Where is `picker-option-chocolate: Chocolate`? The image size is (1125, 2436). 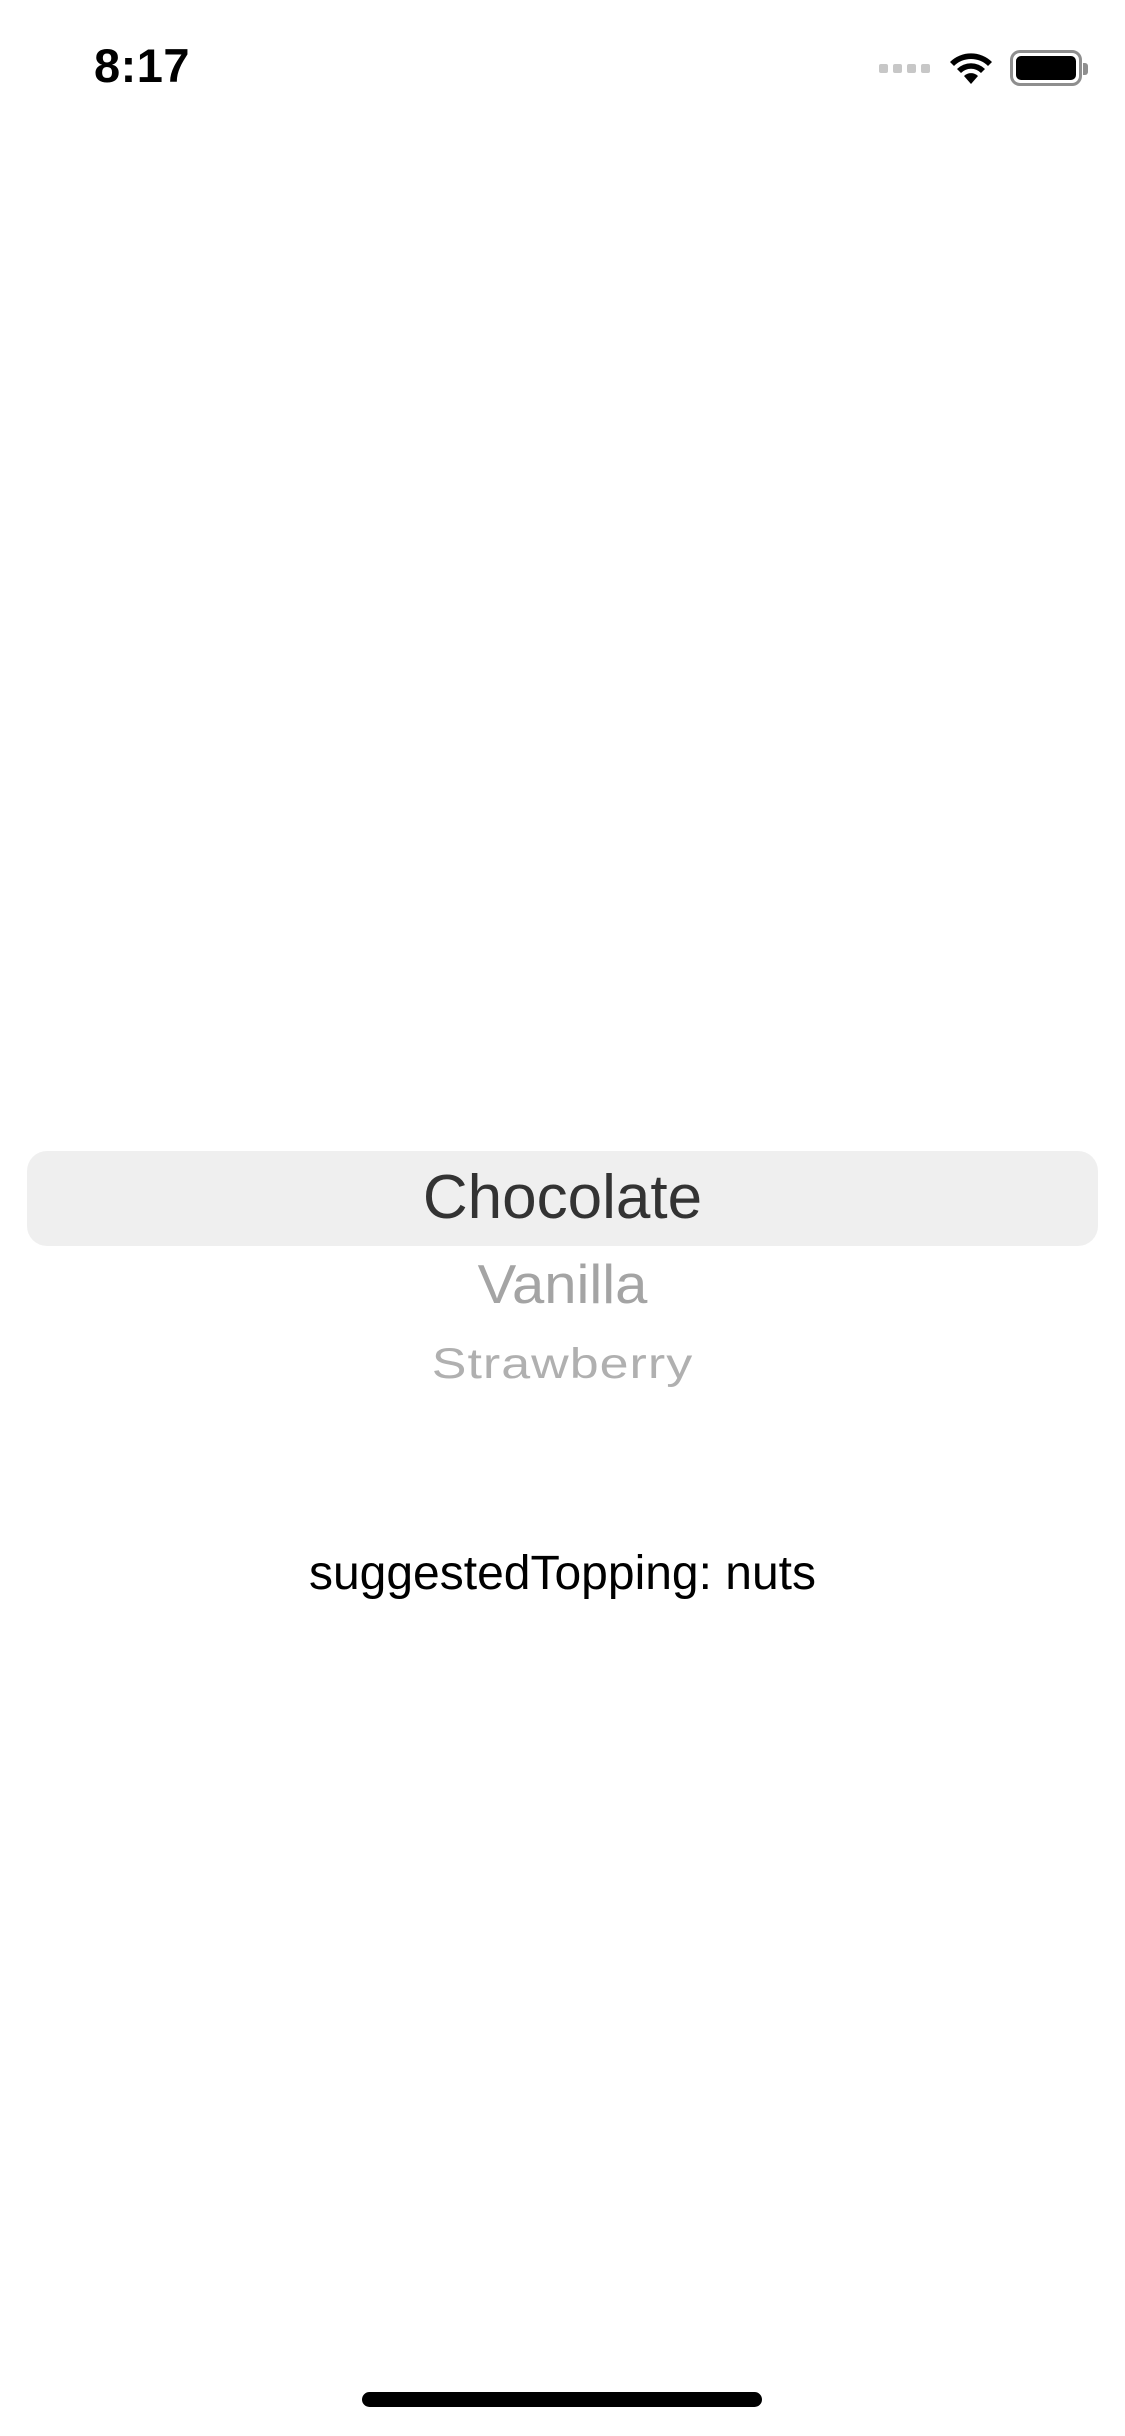
picker-option-chocolate: Chocolate is located at coordinates (562, 1198).